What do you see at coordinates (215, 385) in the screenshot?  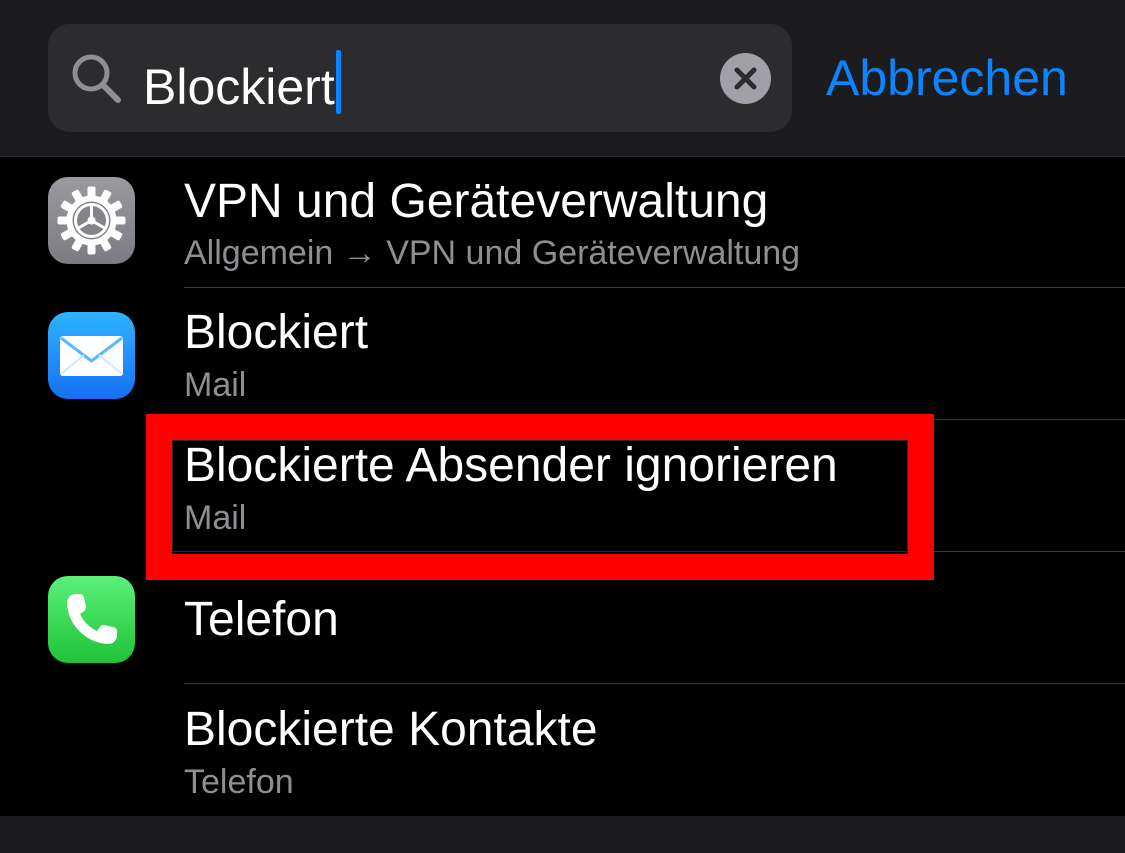 I see `result-subtitle: Mail` at bounding box center [215, 385].